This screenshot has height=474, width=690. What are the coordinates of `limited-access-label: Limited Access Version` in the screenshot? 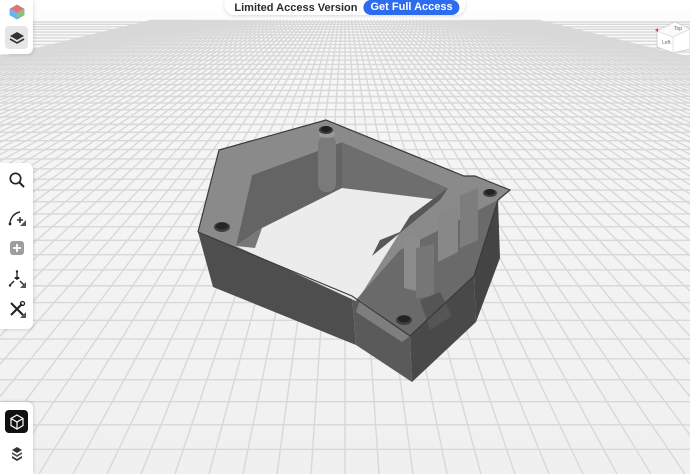 It's located at (296, 7).